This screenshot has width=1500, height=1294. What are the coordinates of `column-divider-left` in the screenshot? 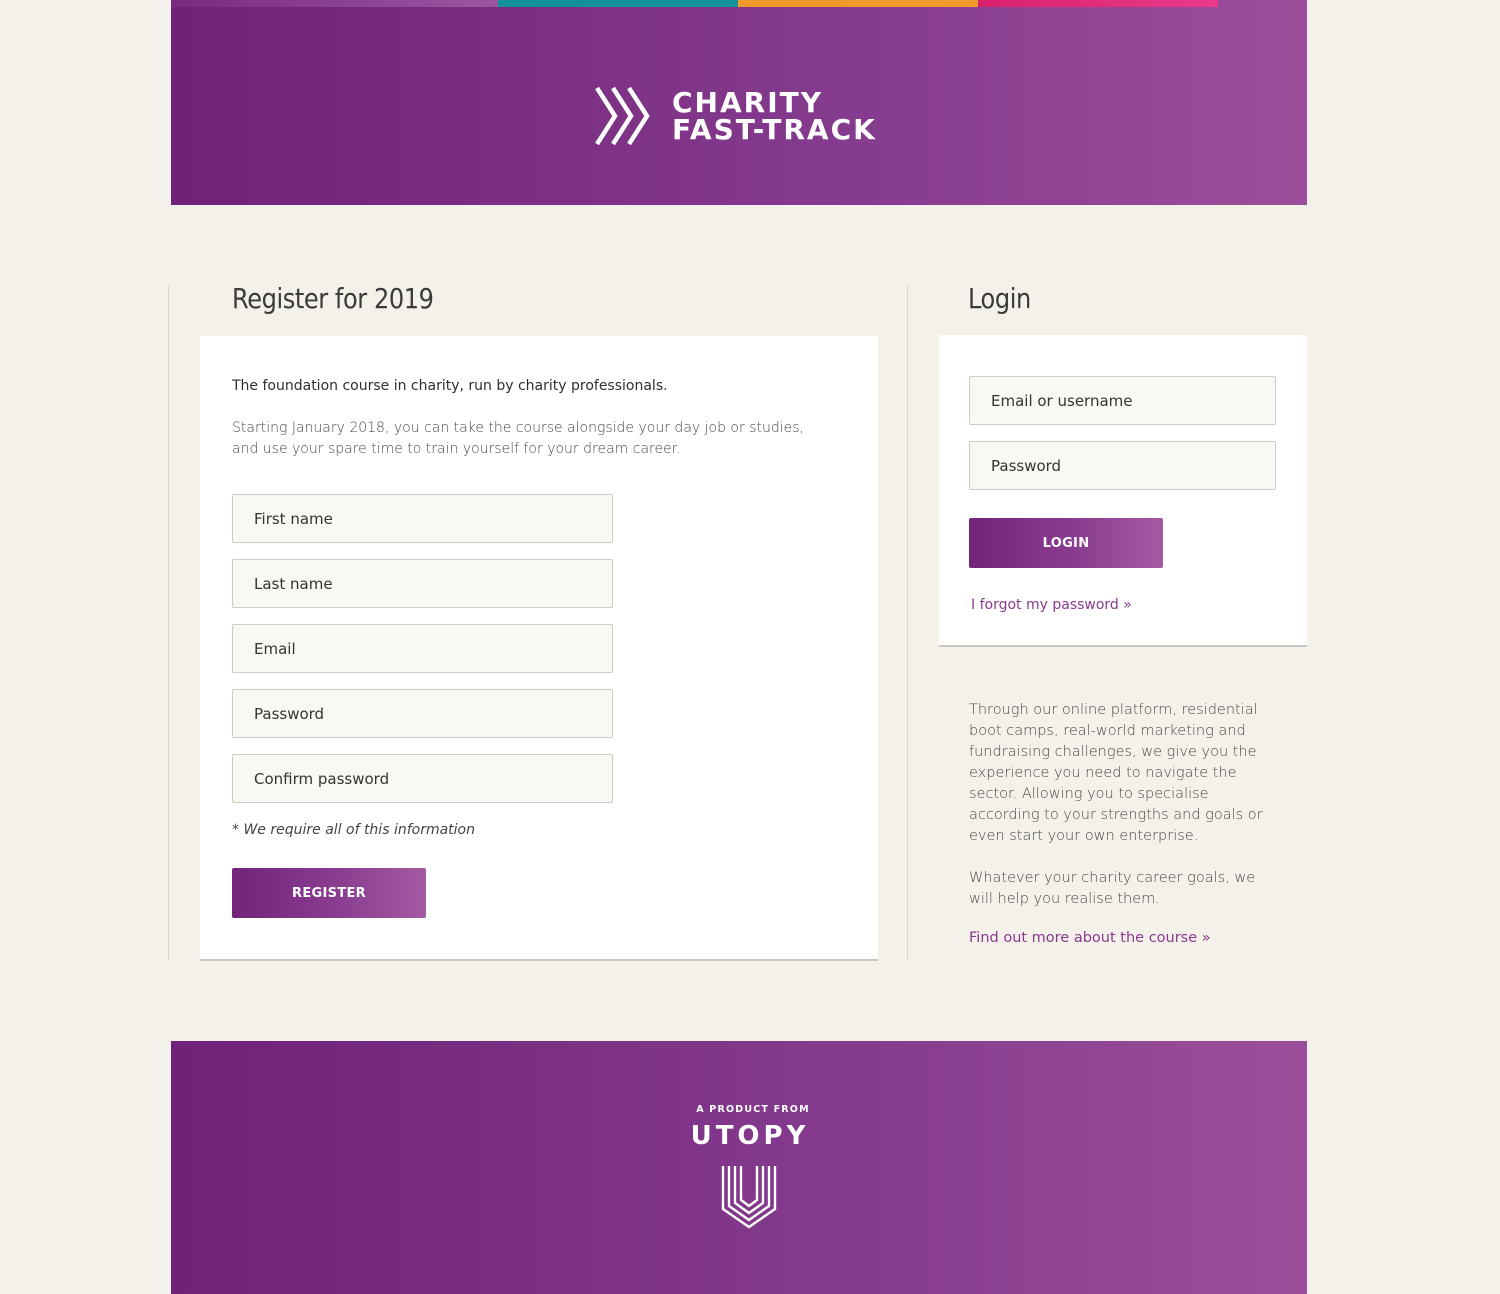 It's located at (168, 622).